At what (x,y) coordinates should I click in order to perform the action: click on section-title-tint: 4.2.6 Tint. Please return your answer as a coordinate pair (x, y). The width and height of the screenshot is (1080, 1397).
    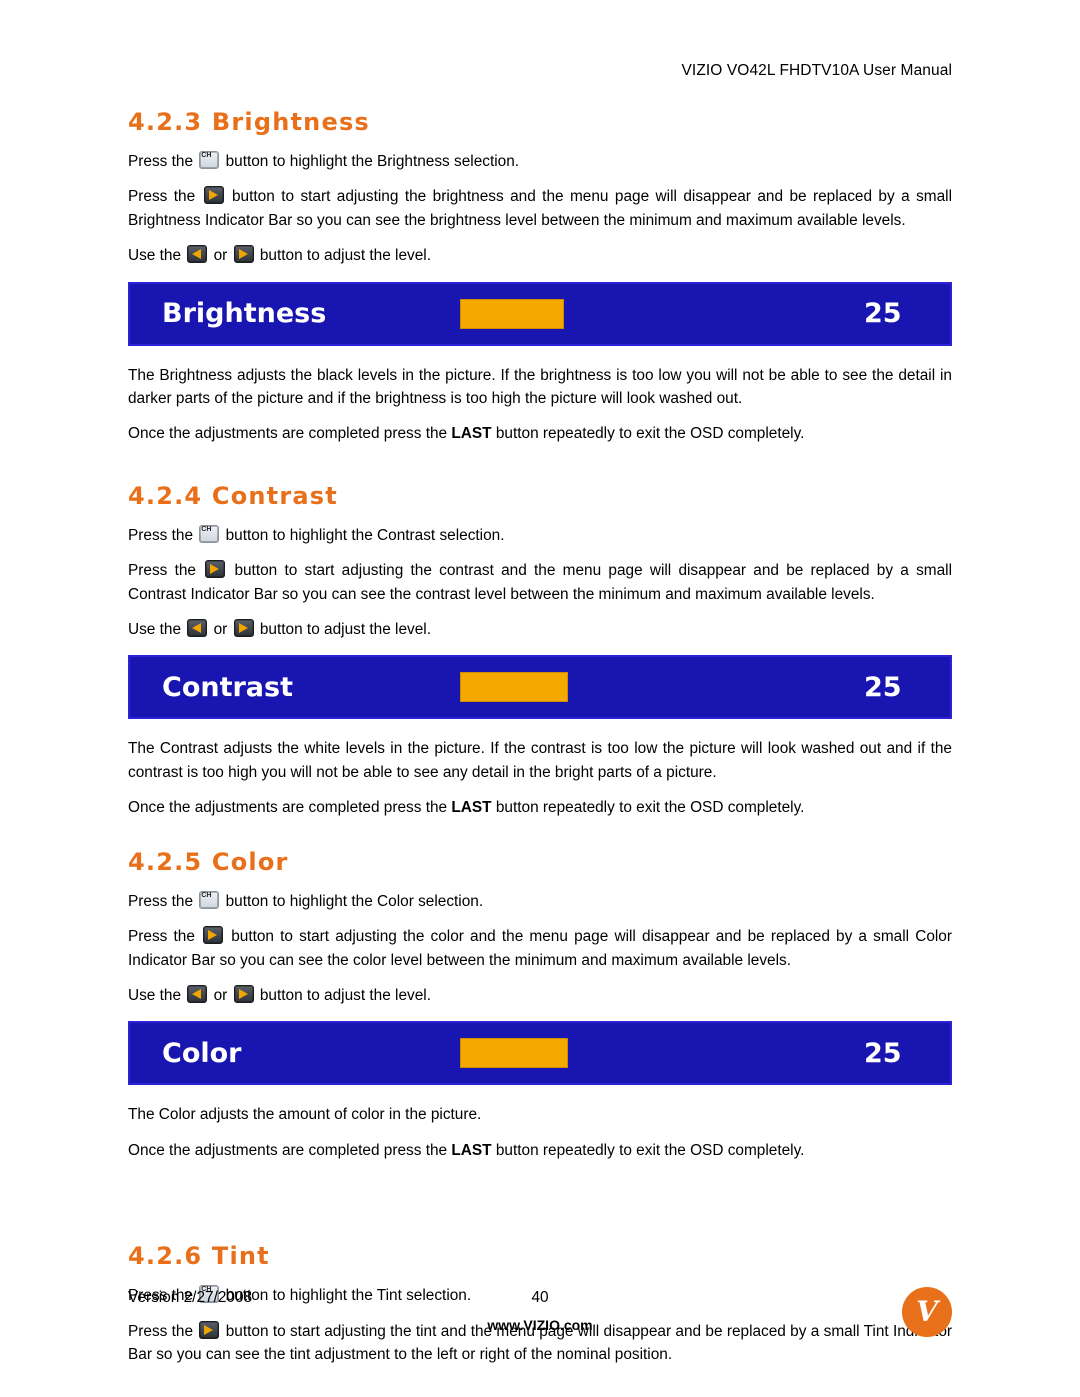
    Looking at the image, I should click on (199, 1256).